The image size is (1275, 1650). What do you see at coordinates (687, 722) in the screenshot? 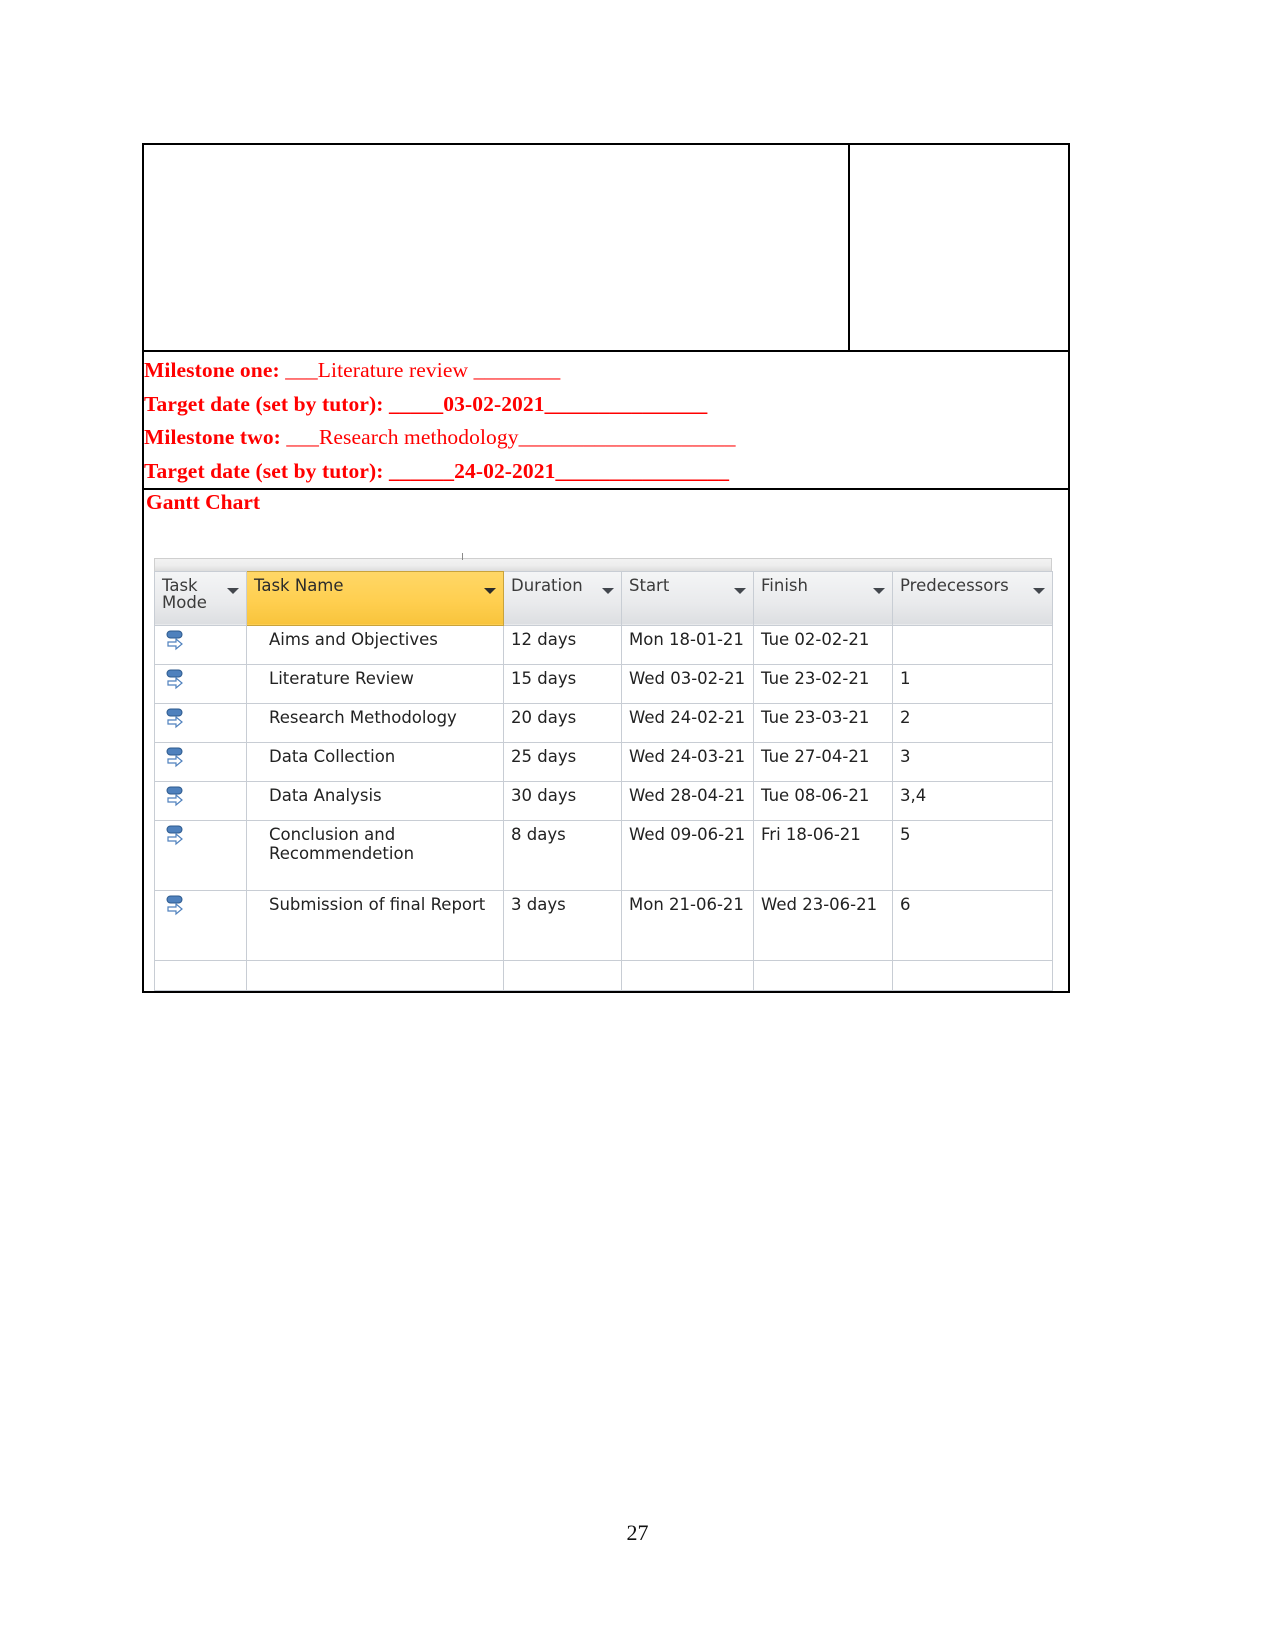
I see `cell-start: Wed 24-02-21` at bounding box center [687, 722].